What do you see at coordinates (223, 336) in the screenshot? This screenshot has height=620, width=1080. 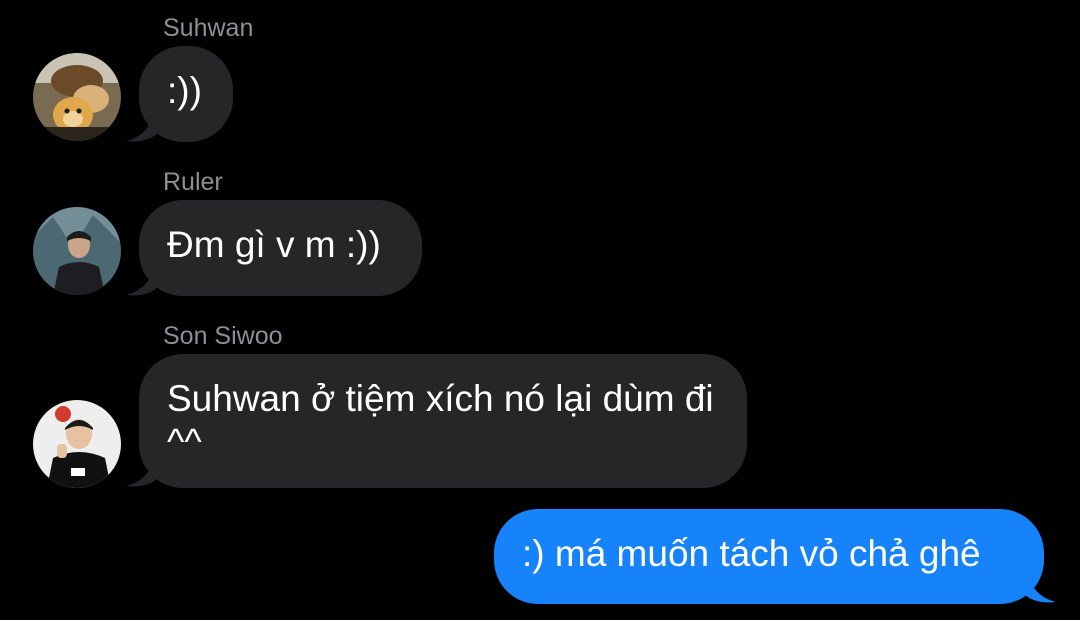 I see `sender-name: Son Siwoo` at bounding box center [223, 336].